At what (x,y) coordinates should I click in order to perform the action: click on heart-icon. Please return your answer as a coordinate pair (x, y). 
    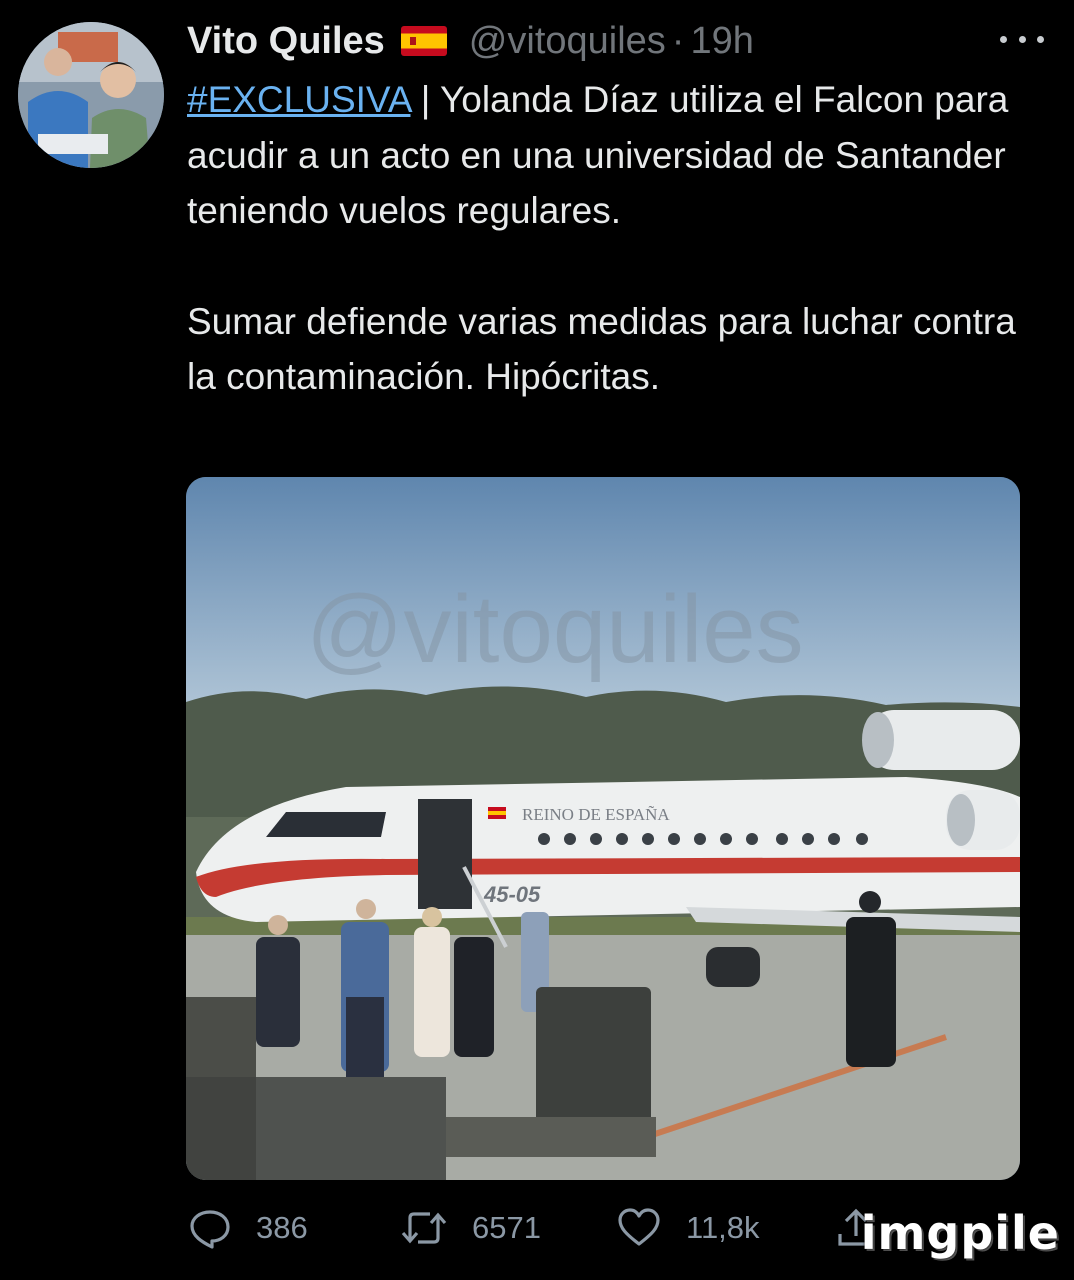
    Looking at the image, I should click on (639, 1227).